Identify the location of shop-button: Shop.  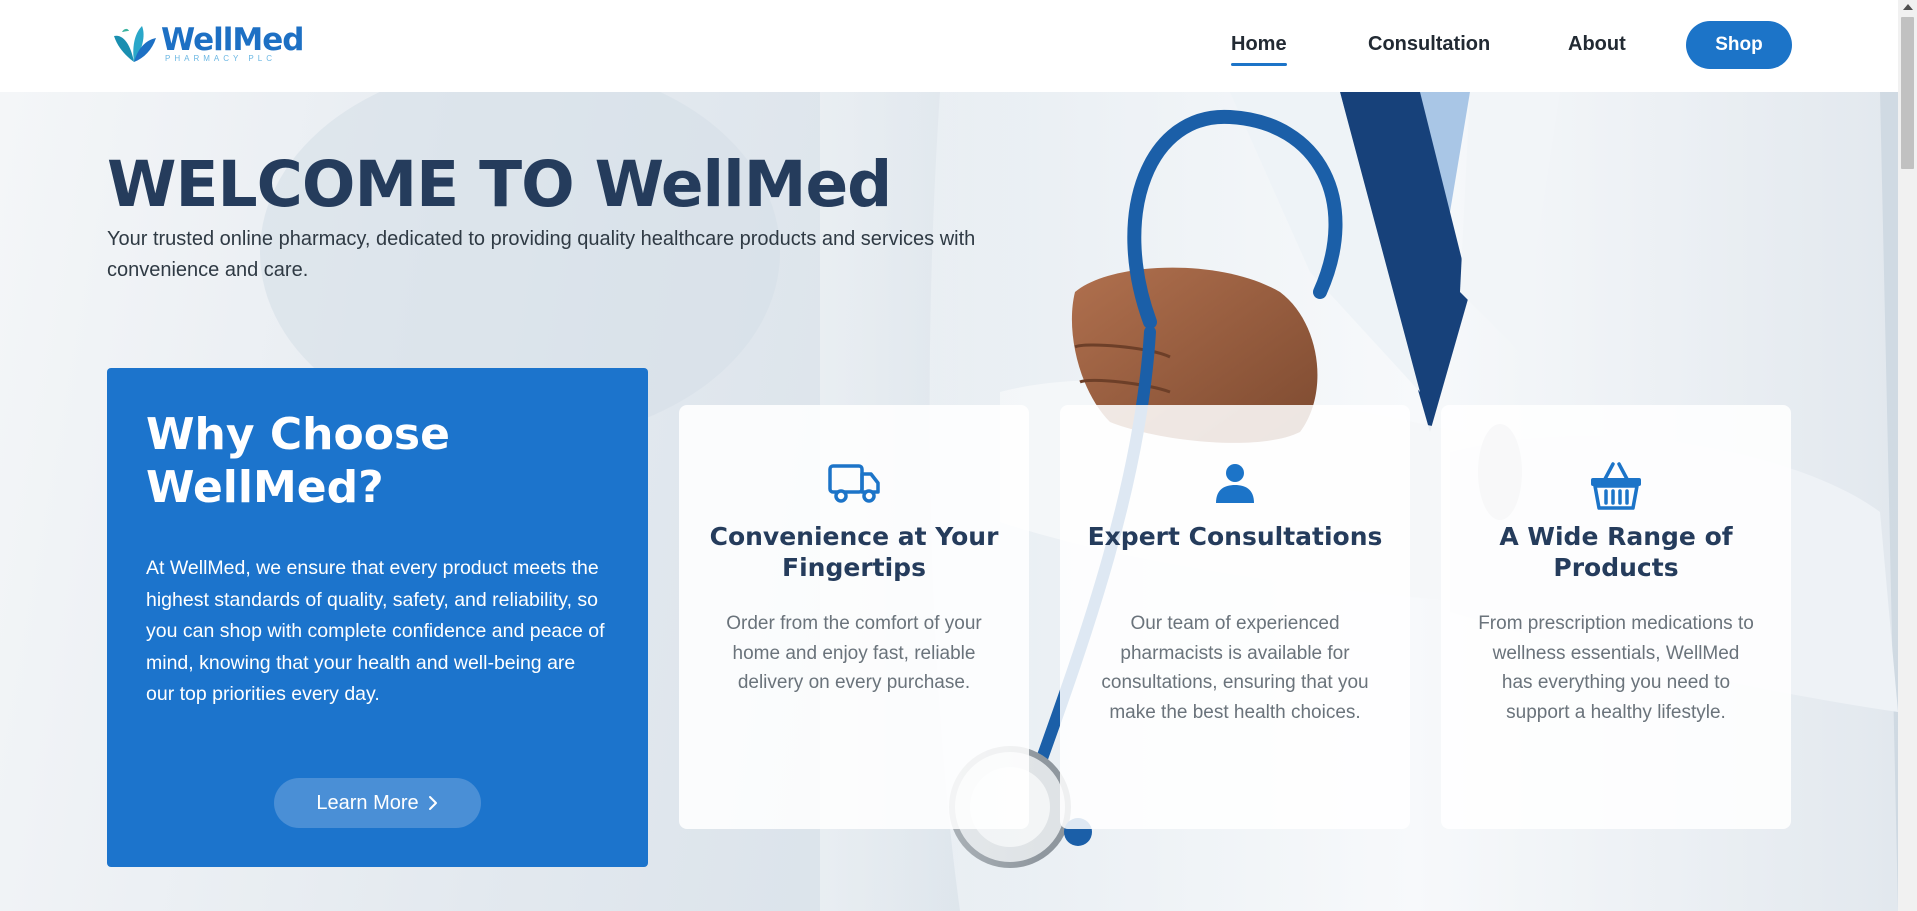
(1739, 45).